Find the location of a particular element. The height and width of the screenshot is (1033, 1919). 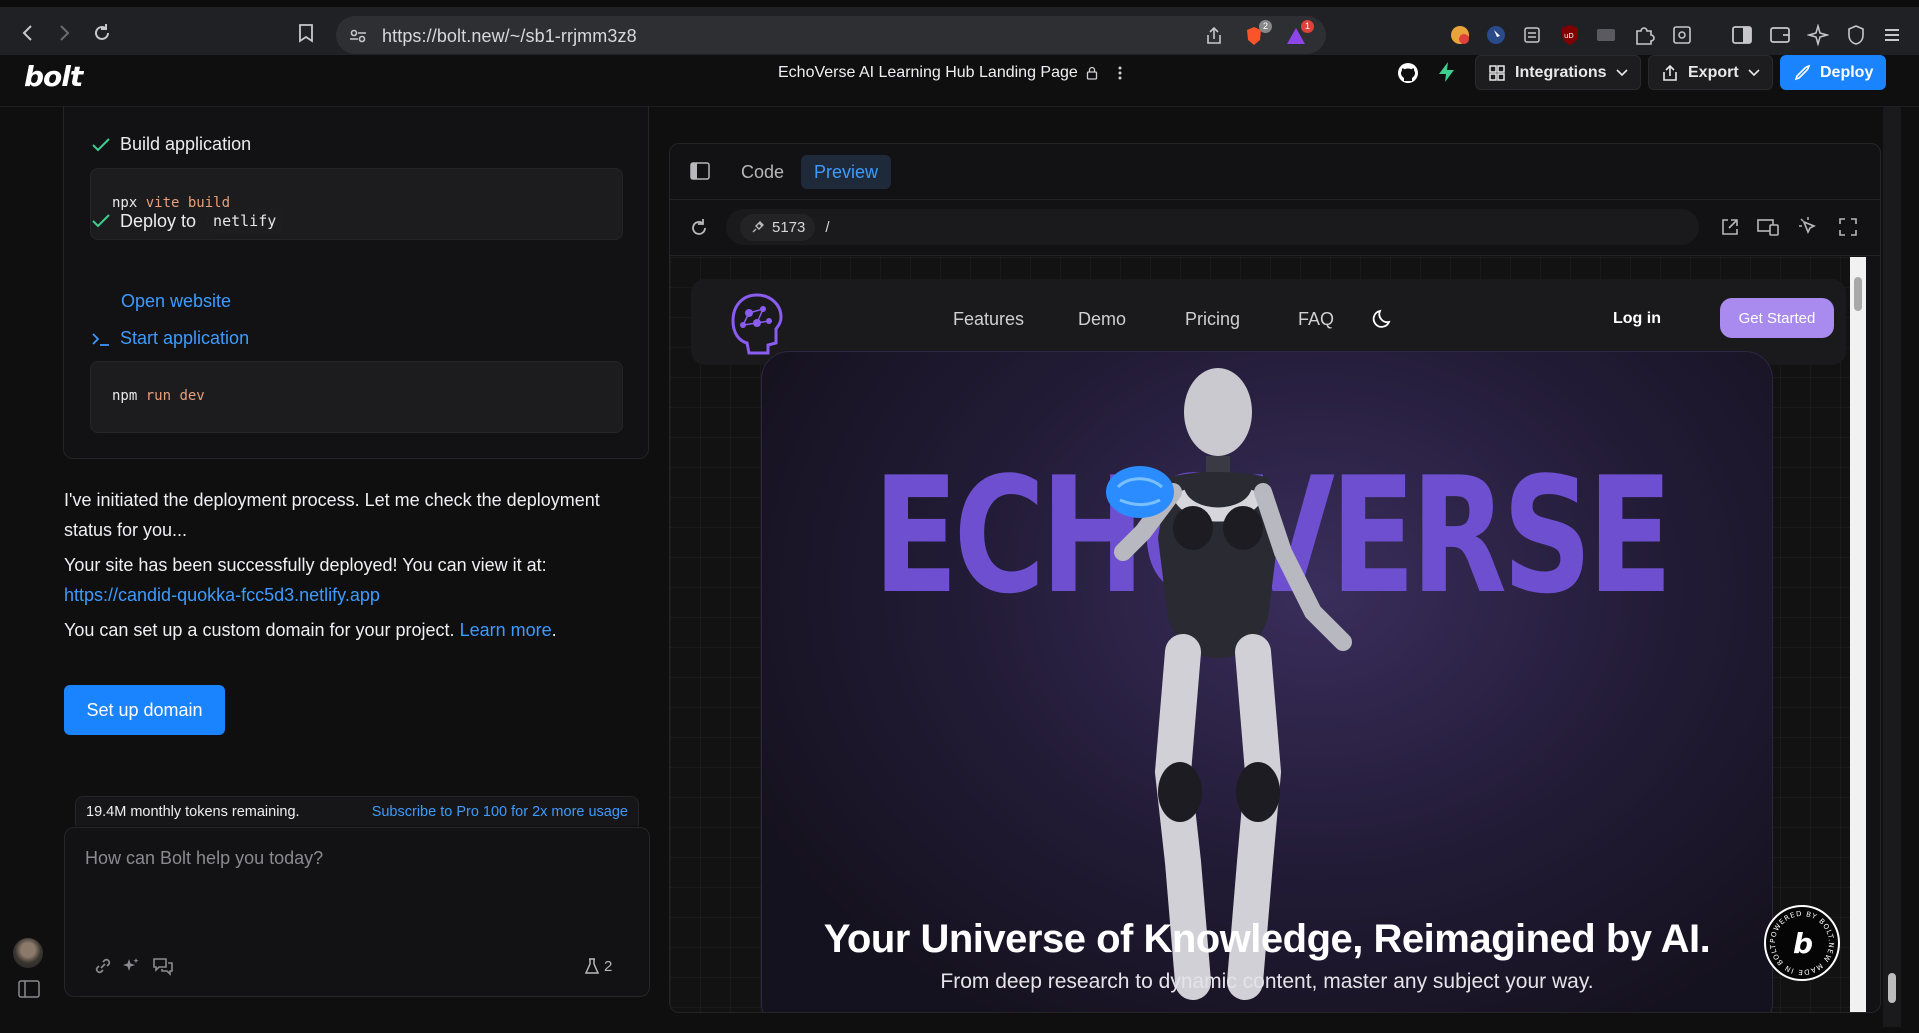

screen-extension-icon is located at coordinates (1606, 35).